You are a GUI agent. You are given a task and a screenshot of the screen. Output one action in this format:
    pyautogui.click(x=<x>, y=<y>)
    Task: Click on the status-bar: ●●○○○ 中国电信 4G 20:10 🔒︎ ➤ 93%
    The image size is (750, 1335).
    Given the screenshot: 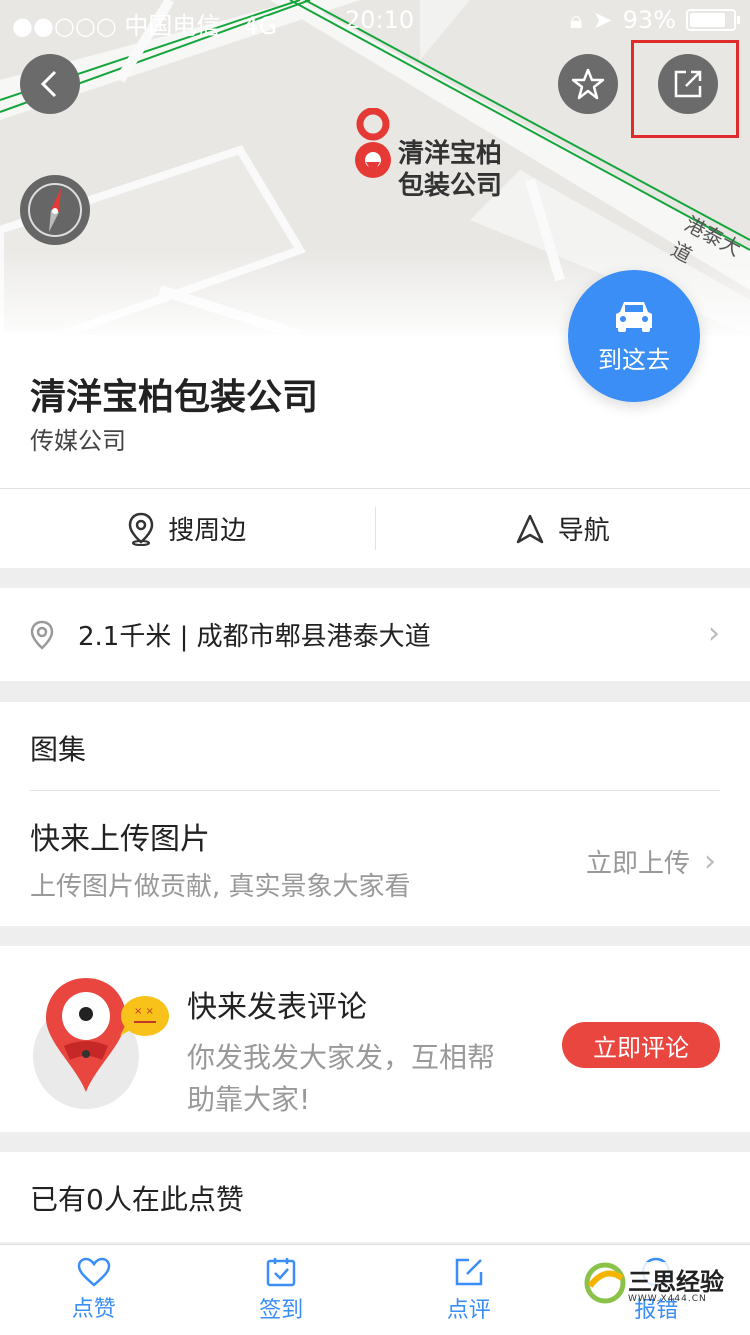 What is the action you would take?
    pyautogui.click(x=375, y=20)
    